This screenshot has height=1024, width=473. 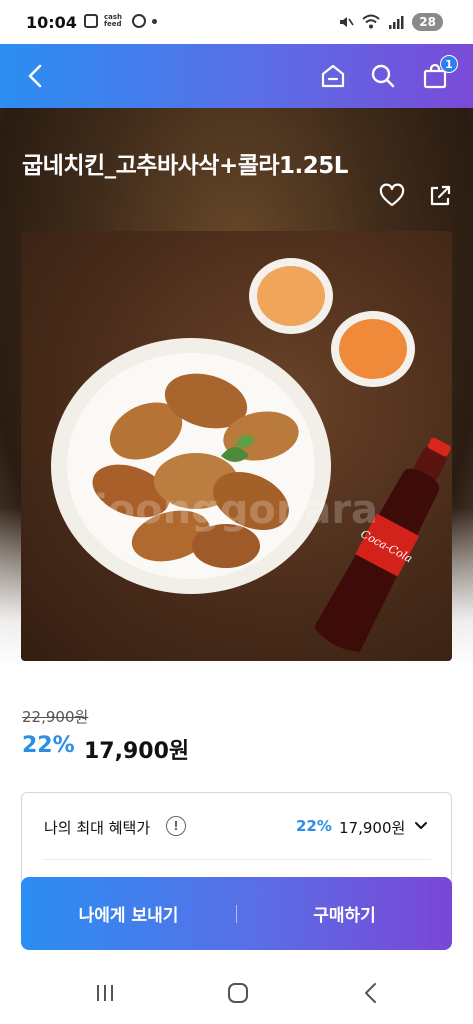 I want to click on mute-icon, so click(x=347, y=22).